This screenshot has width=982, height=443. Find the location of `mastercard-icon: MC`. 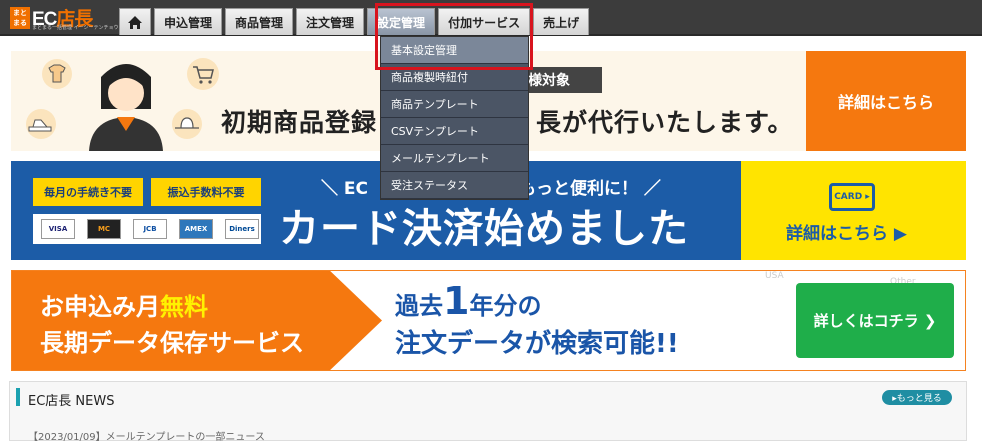

mastercard-icon: MC is located at coordinates (104, 229).